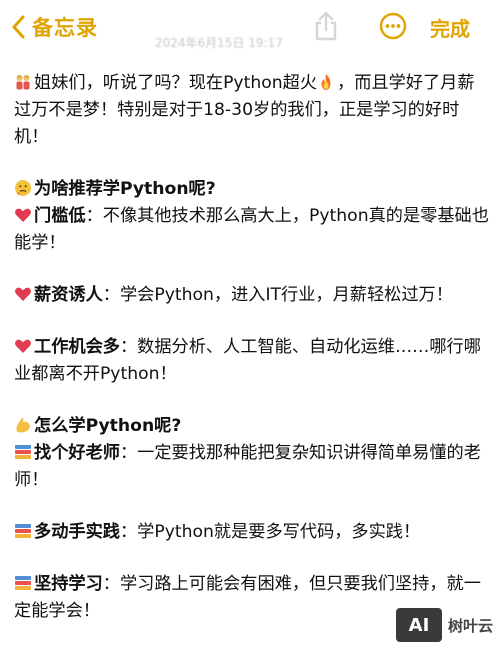  I want to click on watermark-logo: AI, so click(419, 625).